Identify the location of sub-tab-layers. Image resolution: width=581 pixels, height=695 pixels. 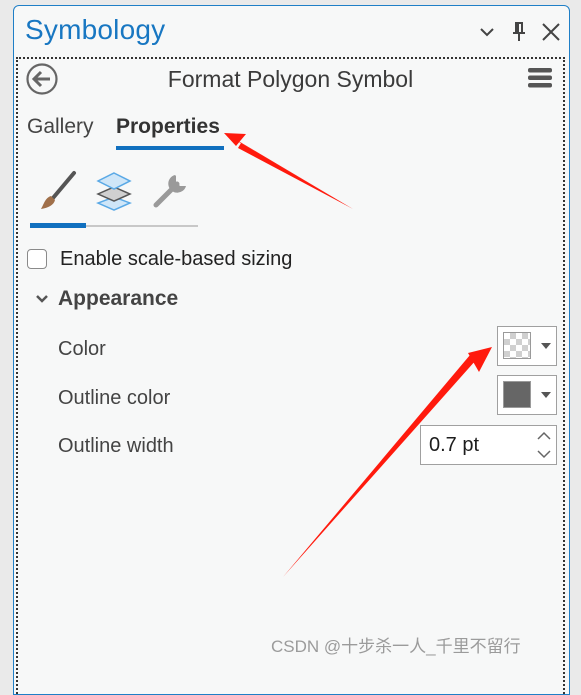
(114, 191).